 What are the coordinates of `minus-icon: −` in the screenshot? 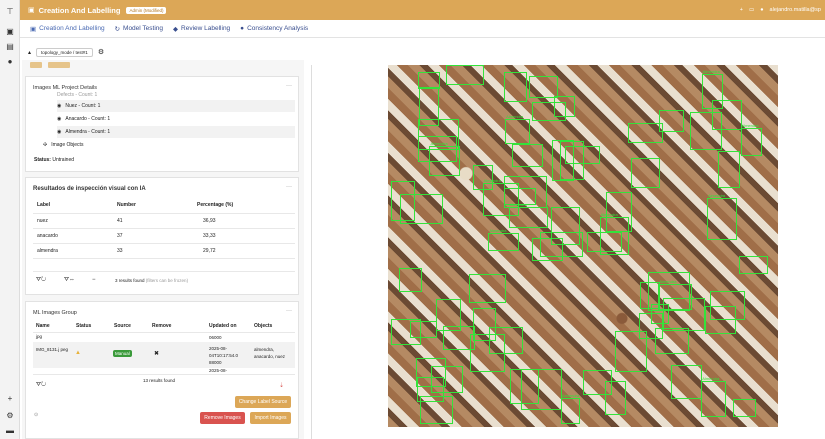 It's located at (94, 280).